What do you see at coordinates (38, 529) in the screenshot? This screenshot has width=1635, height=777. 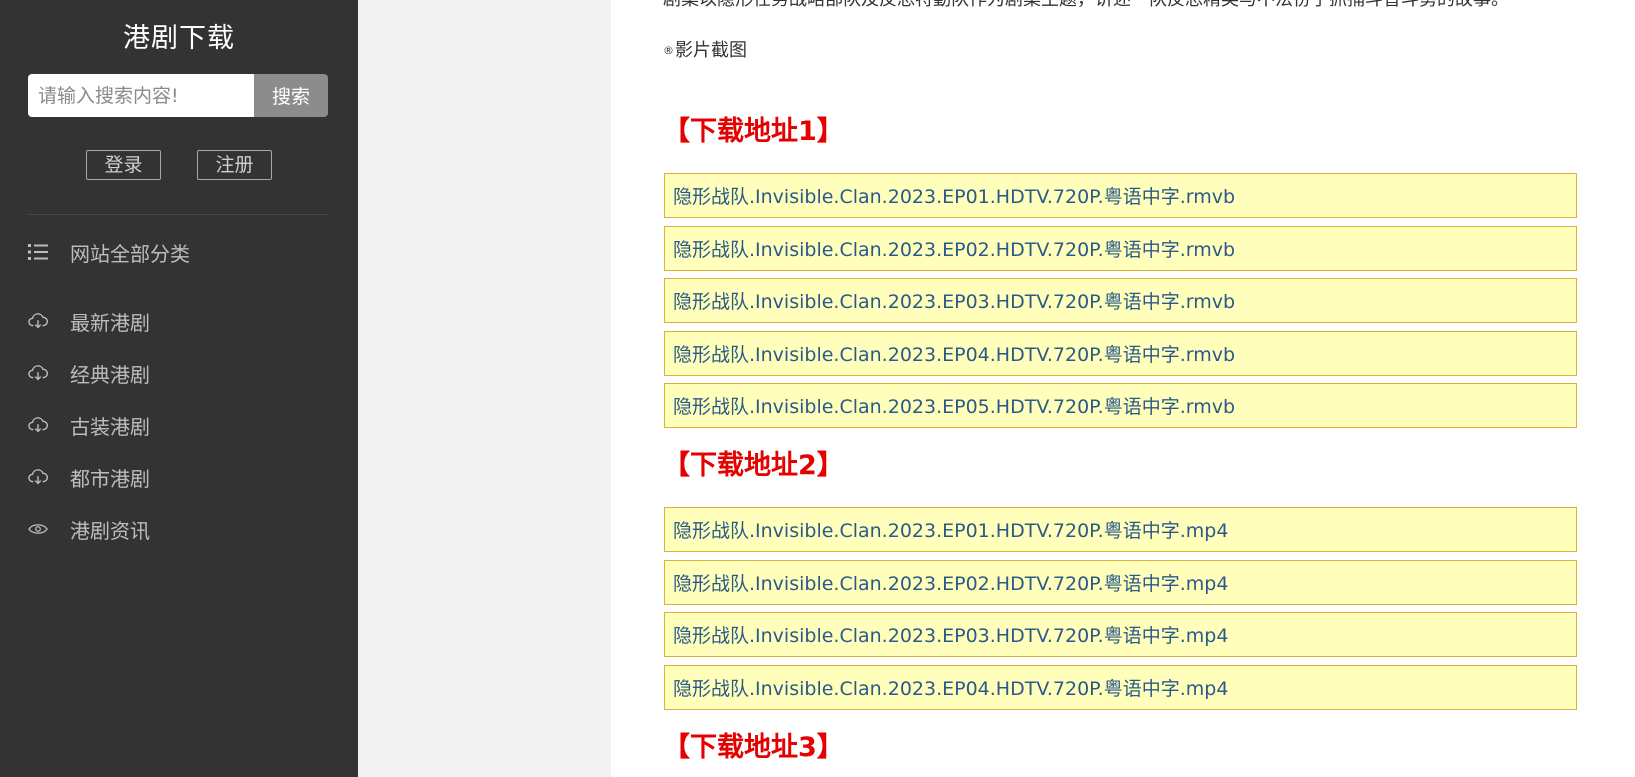 I see `eye-icon` at bounding box center [38, 529].